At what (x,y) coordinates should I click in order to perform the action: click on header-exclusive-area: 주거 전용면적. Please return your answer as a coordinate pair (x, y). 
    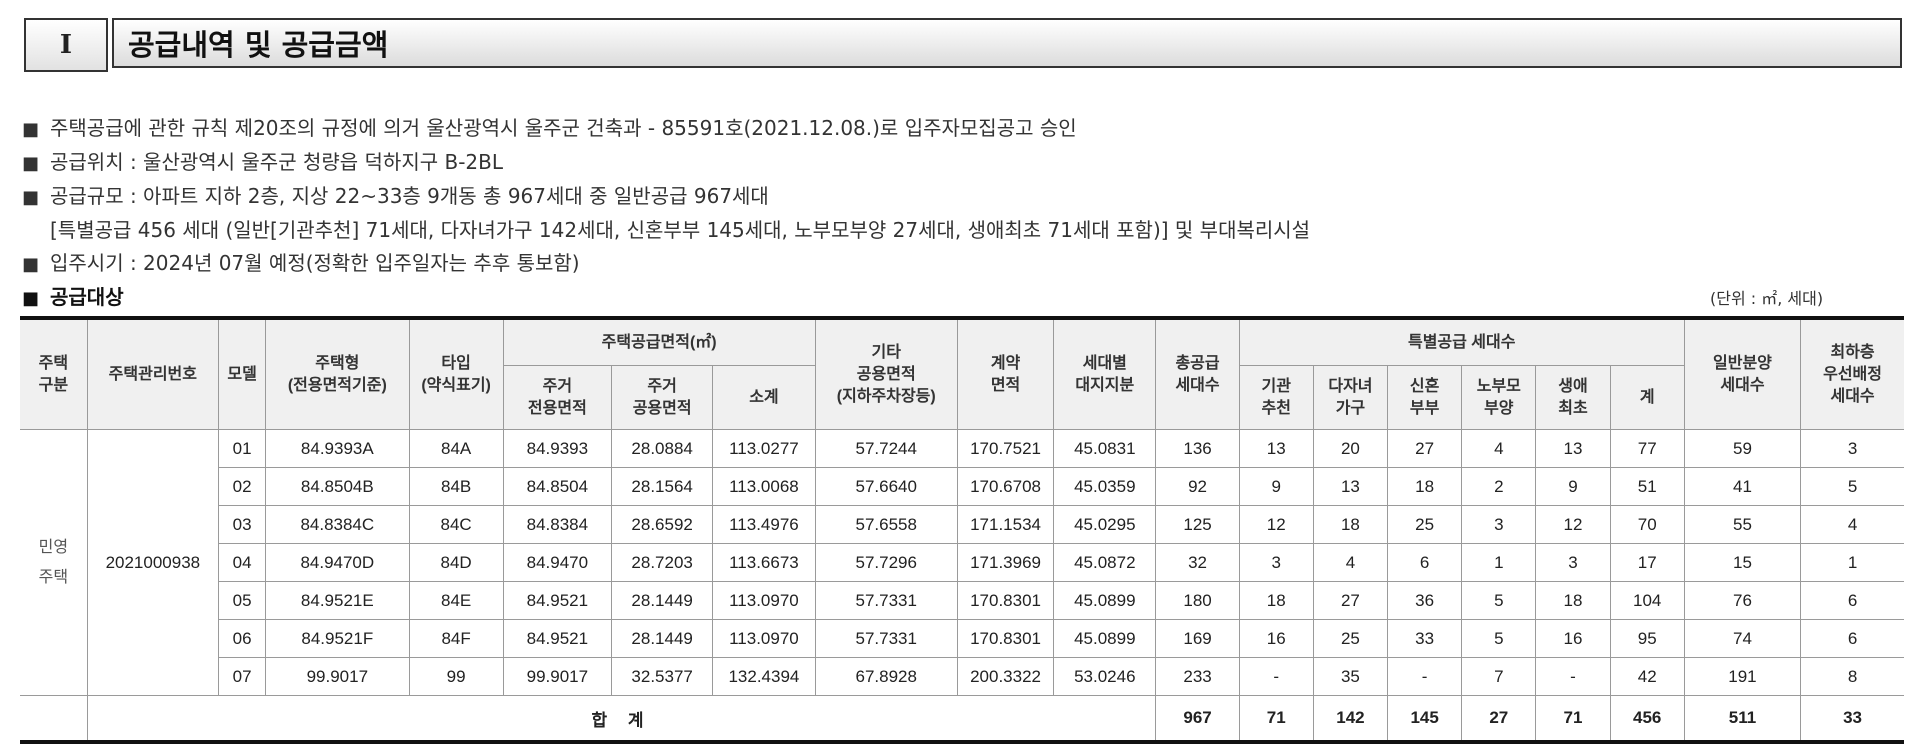
    Looking at the image, I should click on (558, 397).